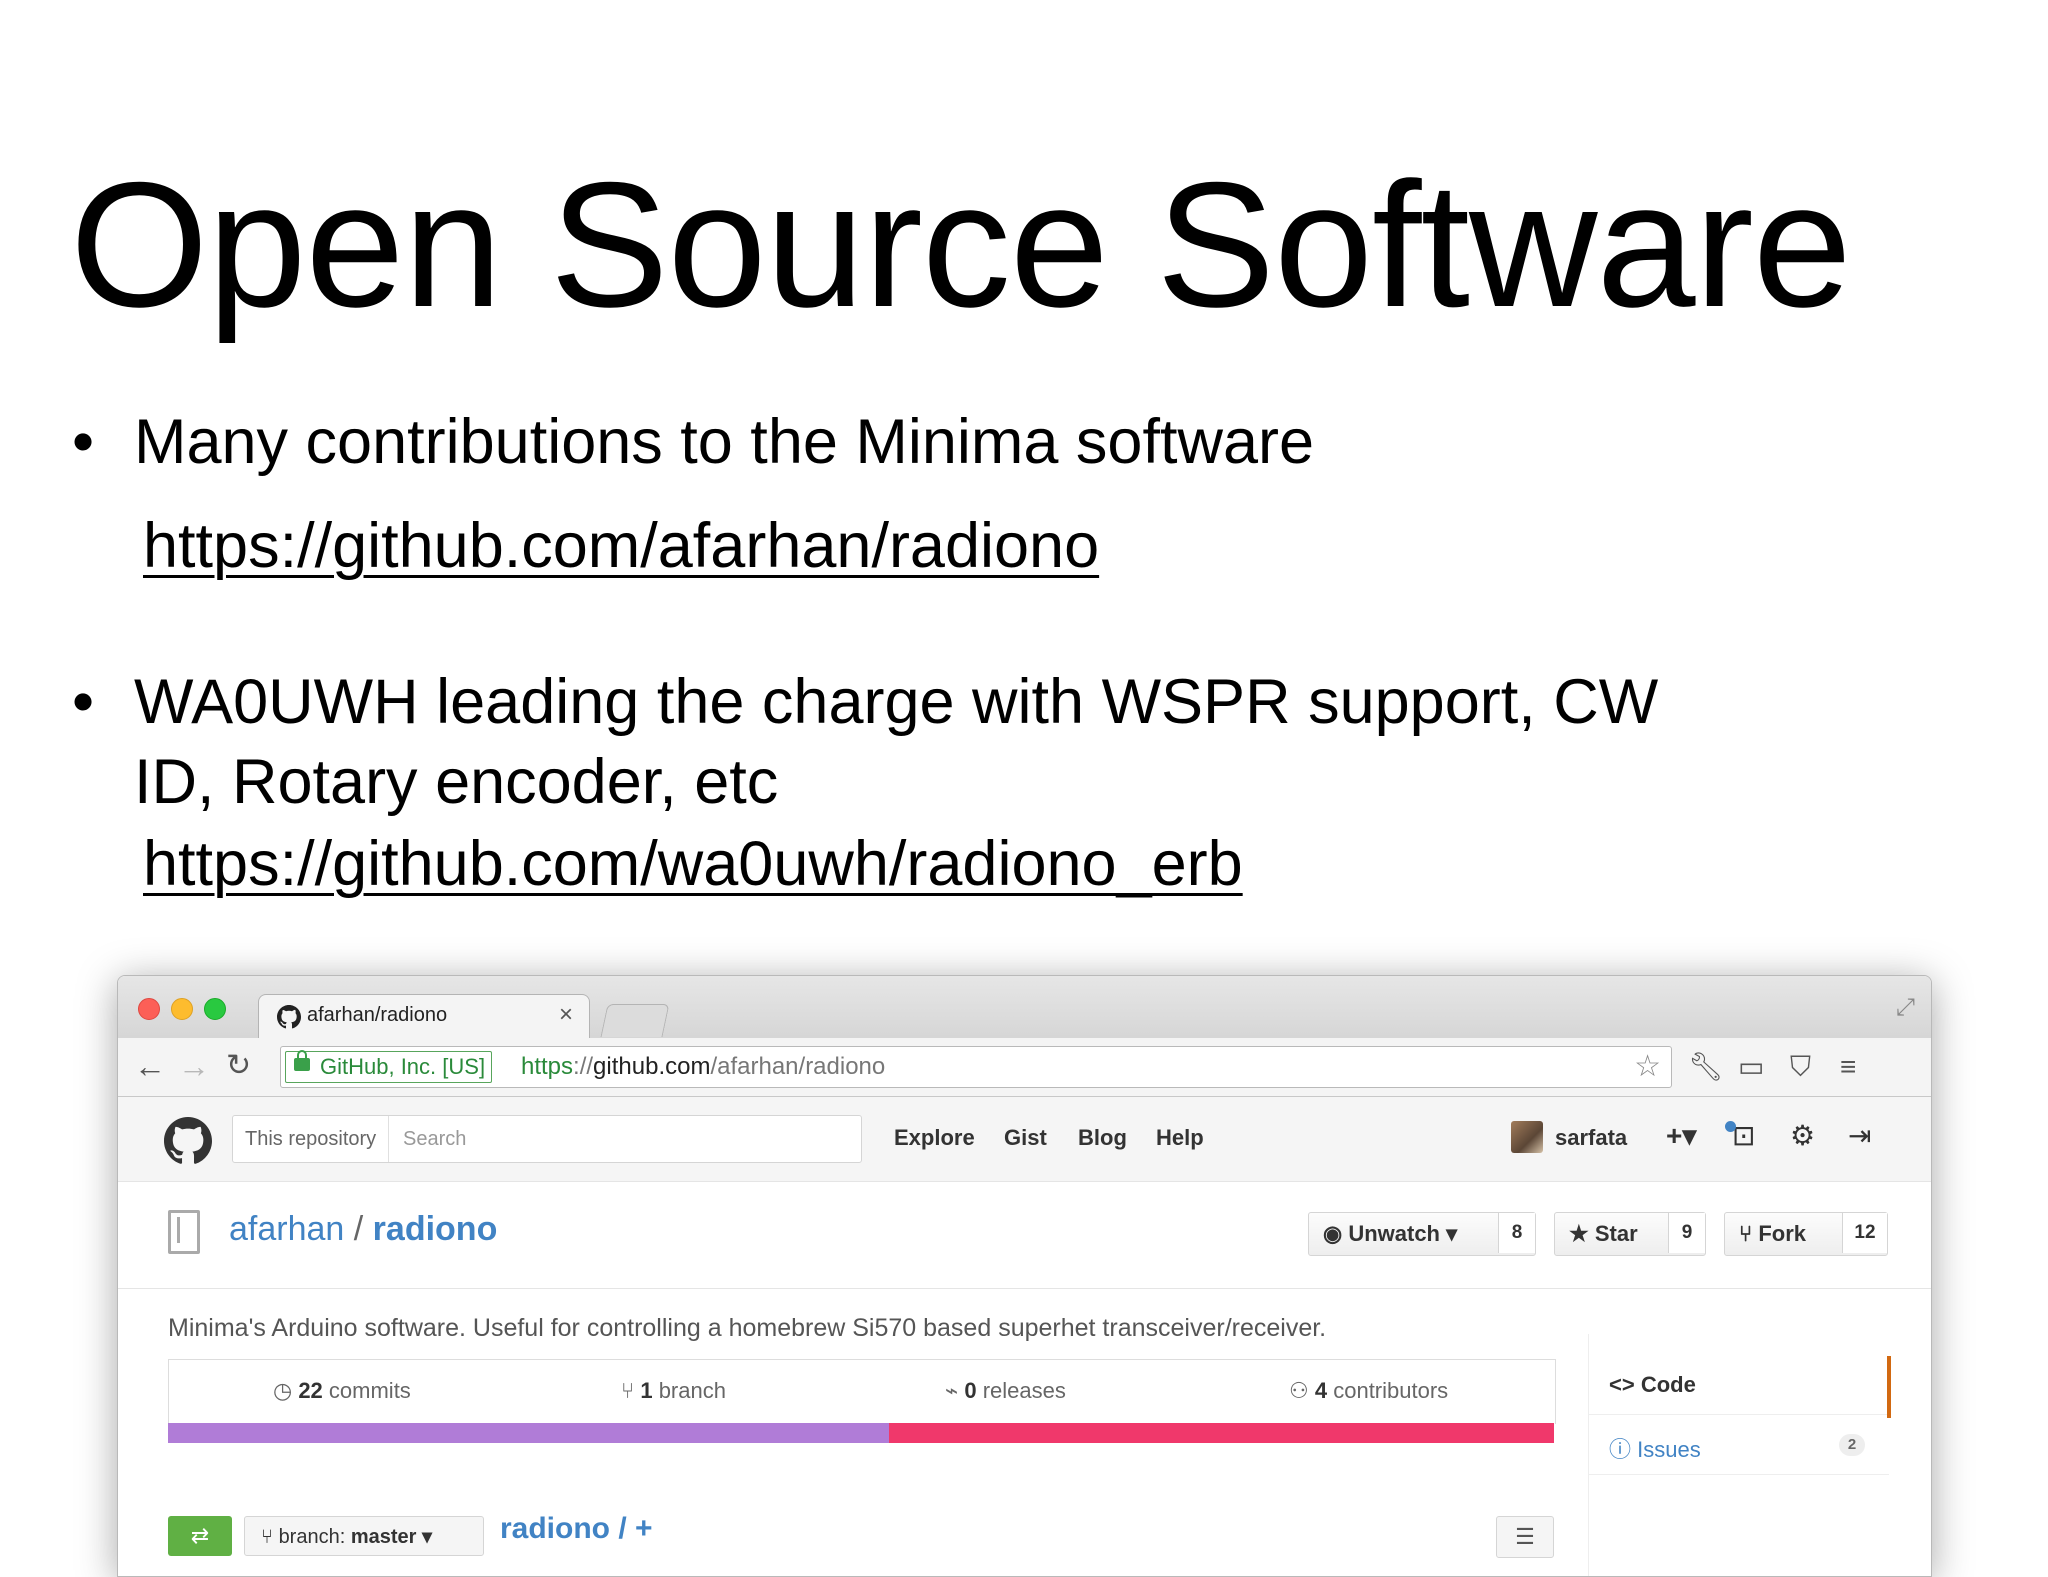  Describe the element at coordinates (1864, 1233) in the screenshot. I see `forks-count: 12` at that location.